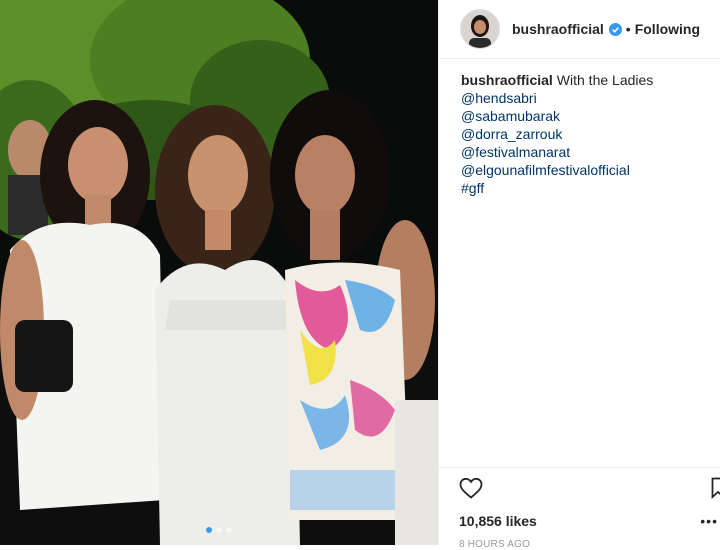  I want to click on following-button: Following, so click(667, 29).